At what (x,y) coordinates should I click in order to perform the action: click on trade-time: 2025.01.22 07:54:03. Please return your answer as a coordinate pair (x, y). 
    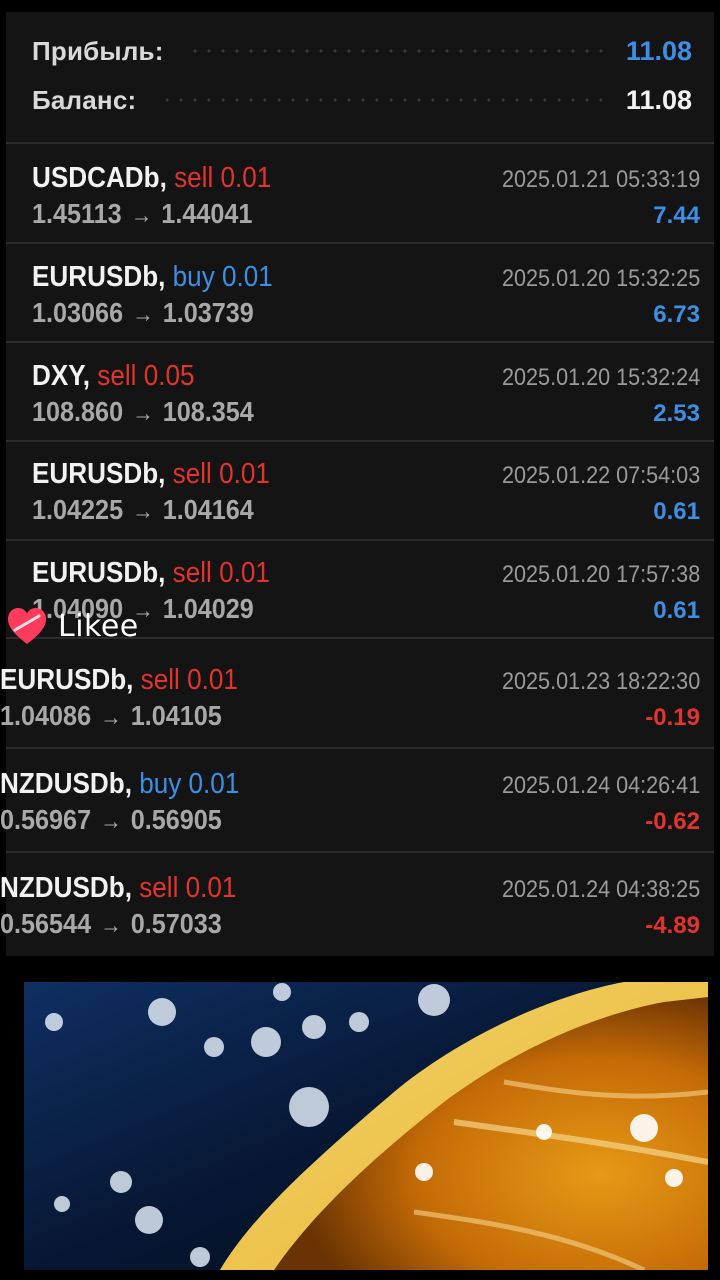
    Looking at the image, I should click on (600, 475).